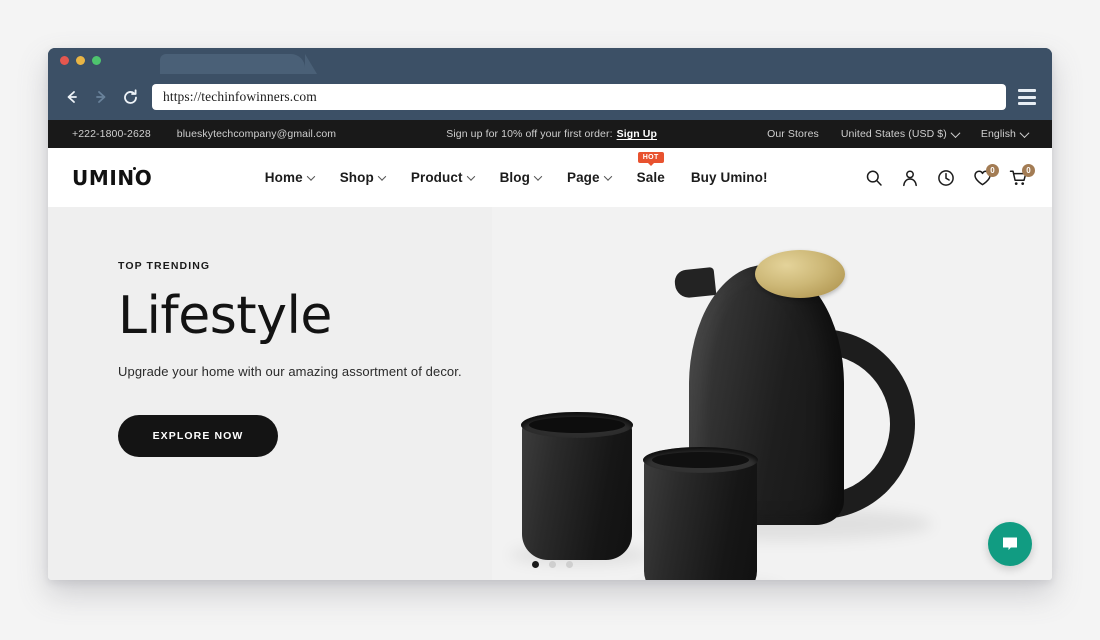  Describe the element at coordinates (96, 60) in the screenshot. I see `maximize-window-button` at that location.